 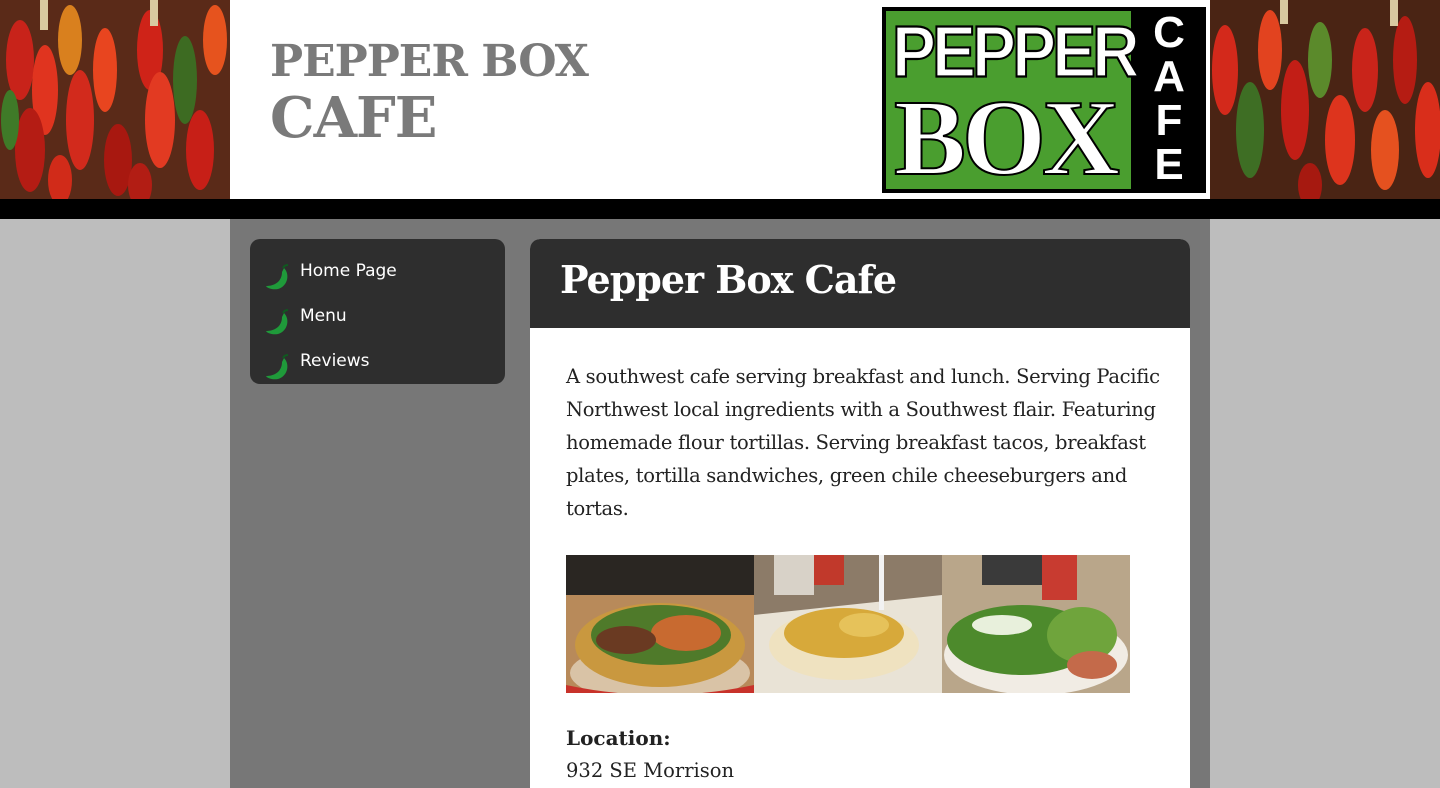 What do you see at coordinates (1169, 32) in the screenshot?
I see `logo-letter: C` at bounding box center [1169, 32].